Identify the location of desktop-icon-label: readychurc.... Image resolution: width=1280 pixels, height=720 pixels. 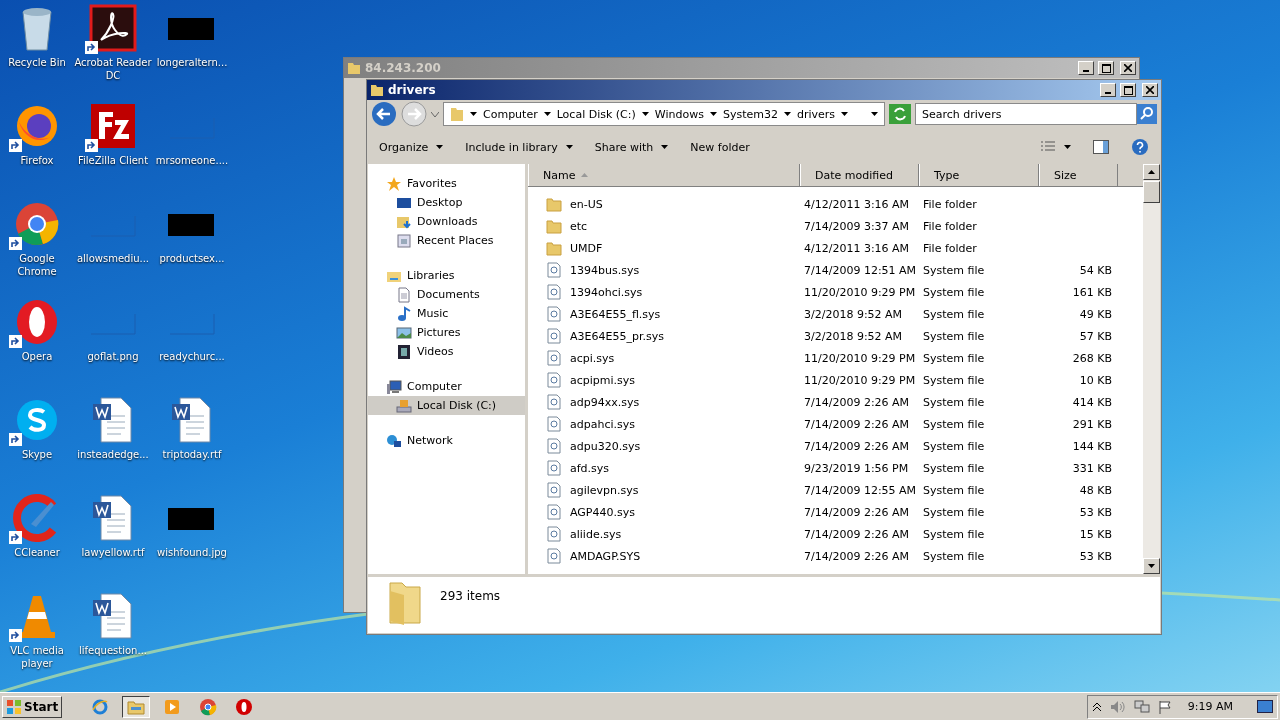
(192, 356).